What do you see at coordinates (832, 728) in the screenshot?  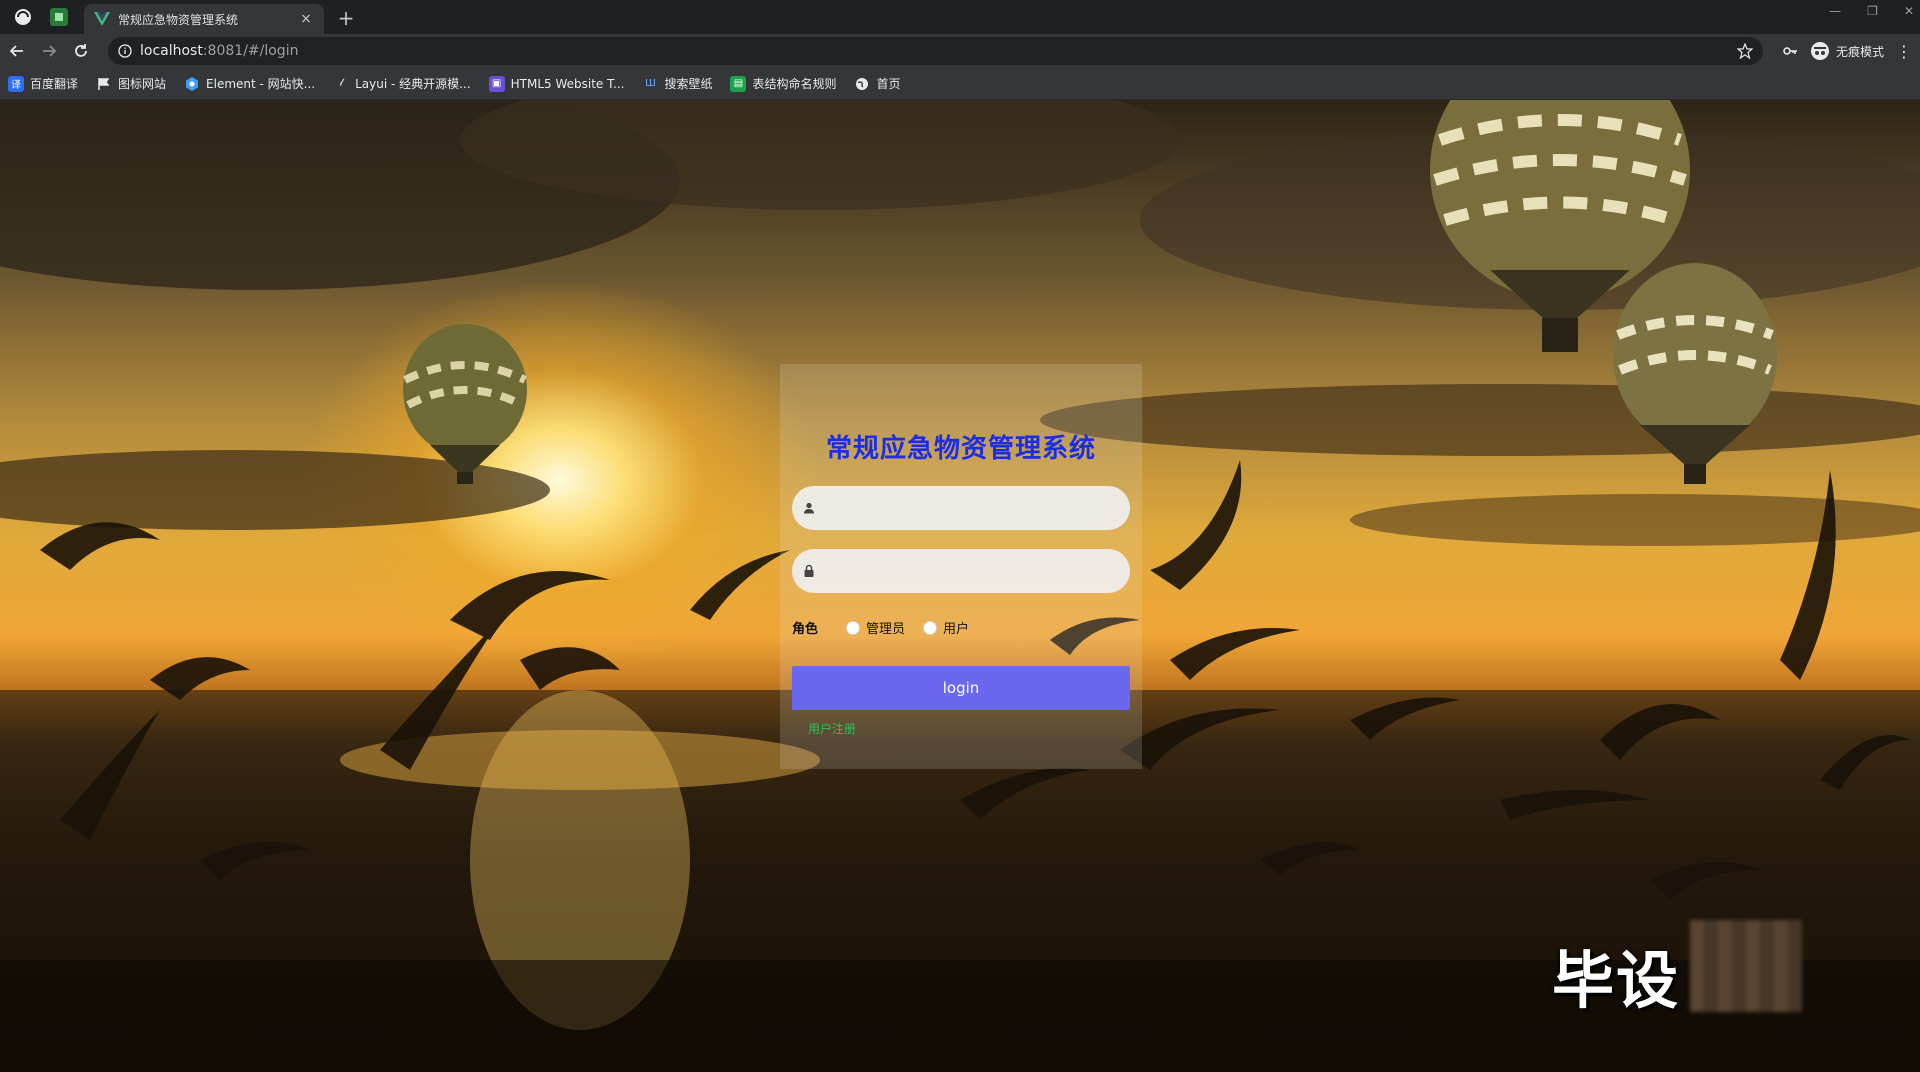 I see `register-link: 用户注册` at bounding box center [832, 728].